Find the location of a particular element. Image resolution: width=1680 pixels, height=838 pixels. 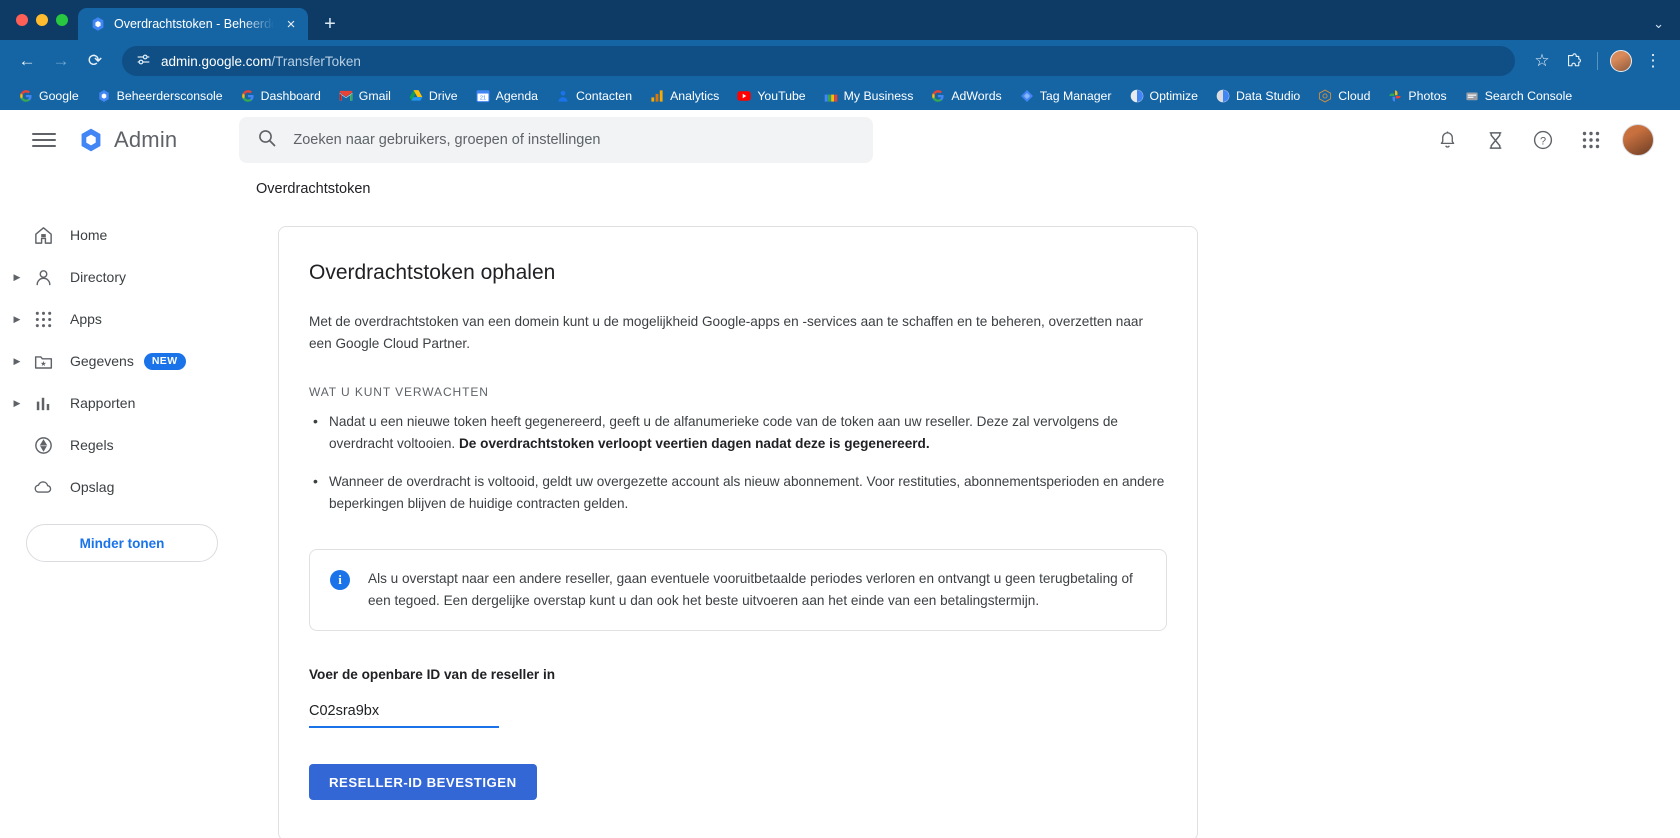

tune-icon is located at coordinates (143, 61).